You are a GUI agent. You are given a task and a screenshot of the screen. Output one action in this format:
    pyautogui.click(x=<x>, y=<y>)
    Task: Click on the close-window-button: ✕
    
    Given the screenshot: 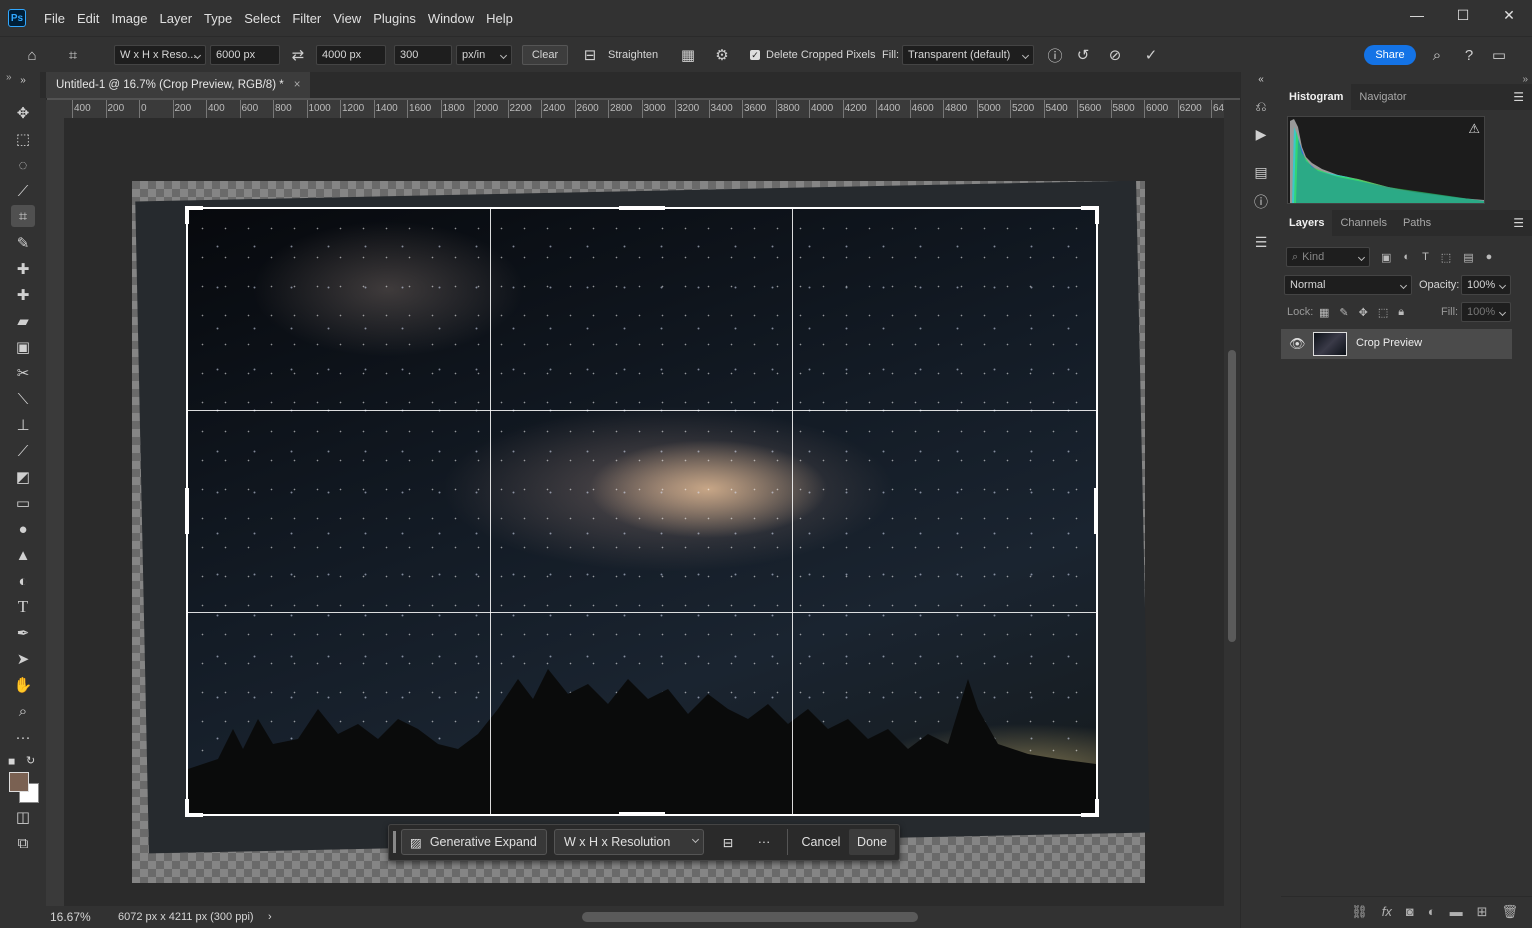 What is the action you would take?
    pyautogui.click(x=1509, y=15)
    